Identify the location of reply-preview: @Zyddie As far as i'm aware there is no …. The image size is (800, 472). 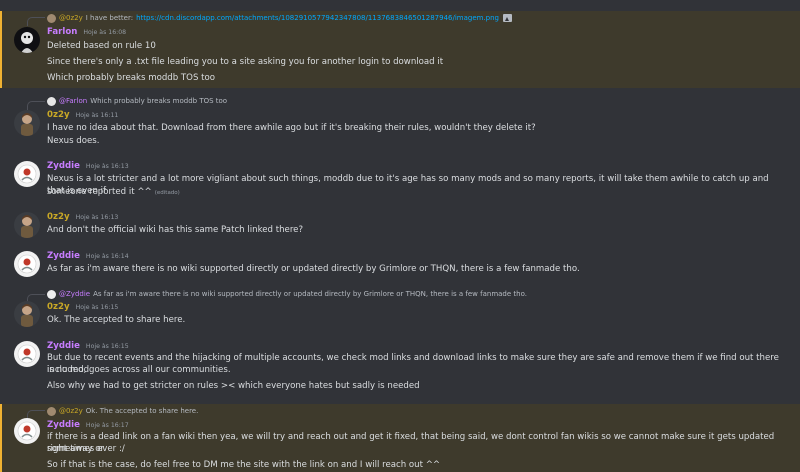
(287, 294).